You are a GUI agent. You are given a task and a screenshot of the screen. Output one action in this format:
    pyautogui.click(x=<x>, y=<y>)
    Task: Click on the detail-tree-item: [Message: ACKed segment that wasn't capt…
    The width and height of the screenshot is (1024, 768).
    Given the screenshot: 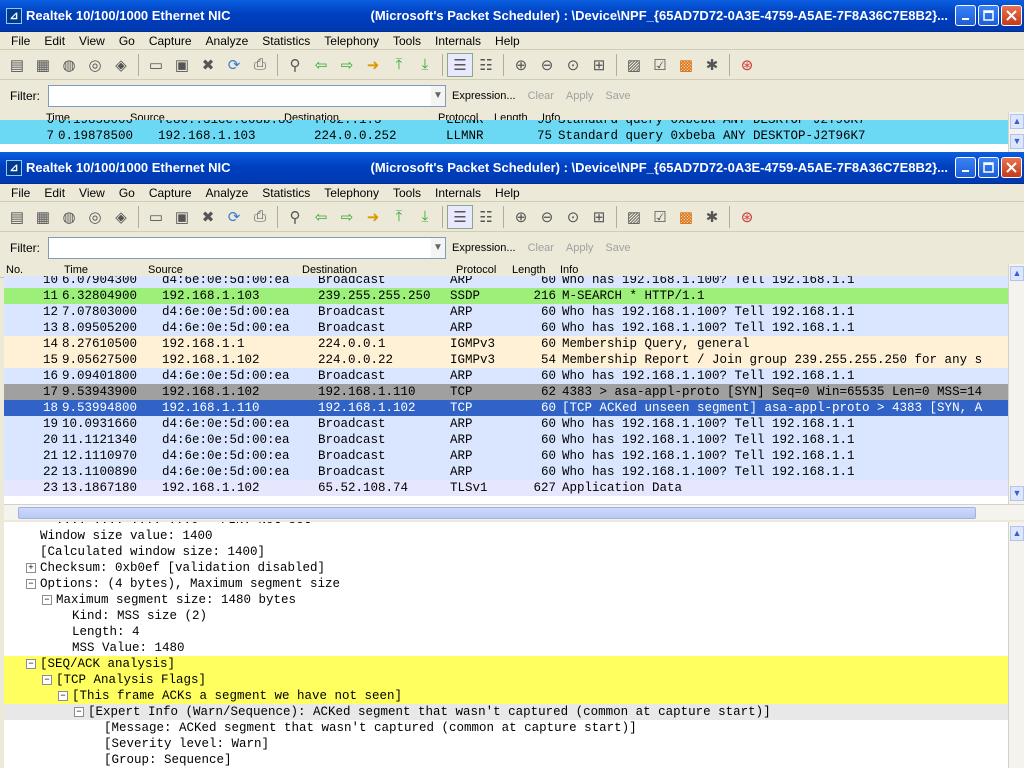 What is the action you would take?
    pyautogui.click(x=506, y=728)
    